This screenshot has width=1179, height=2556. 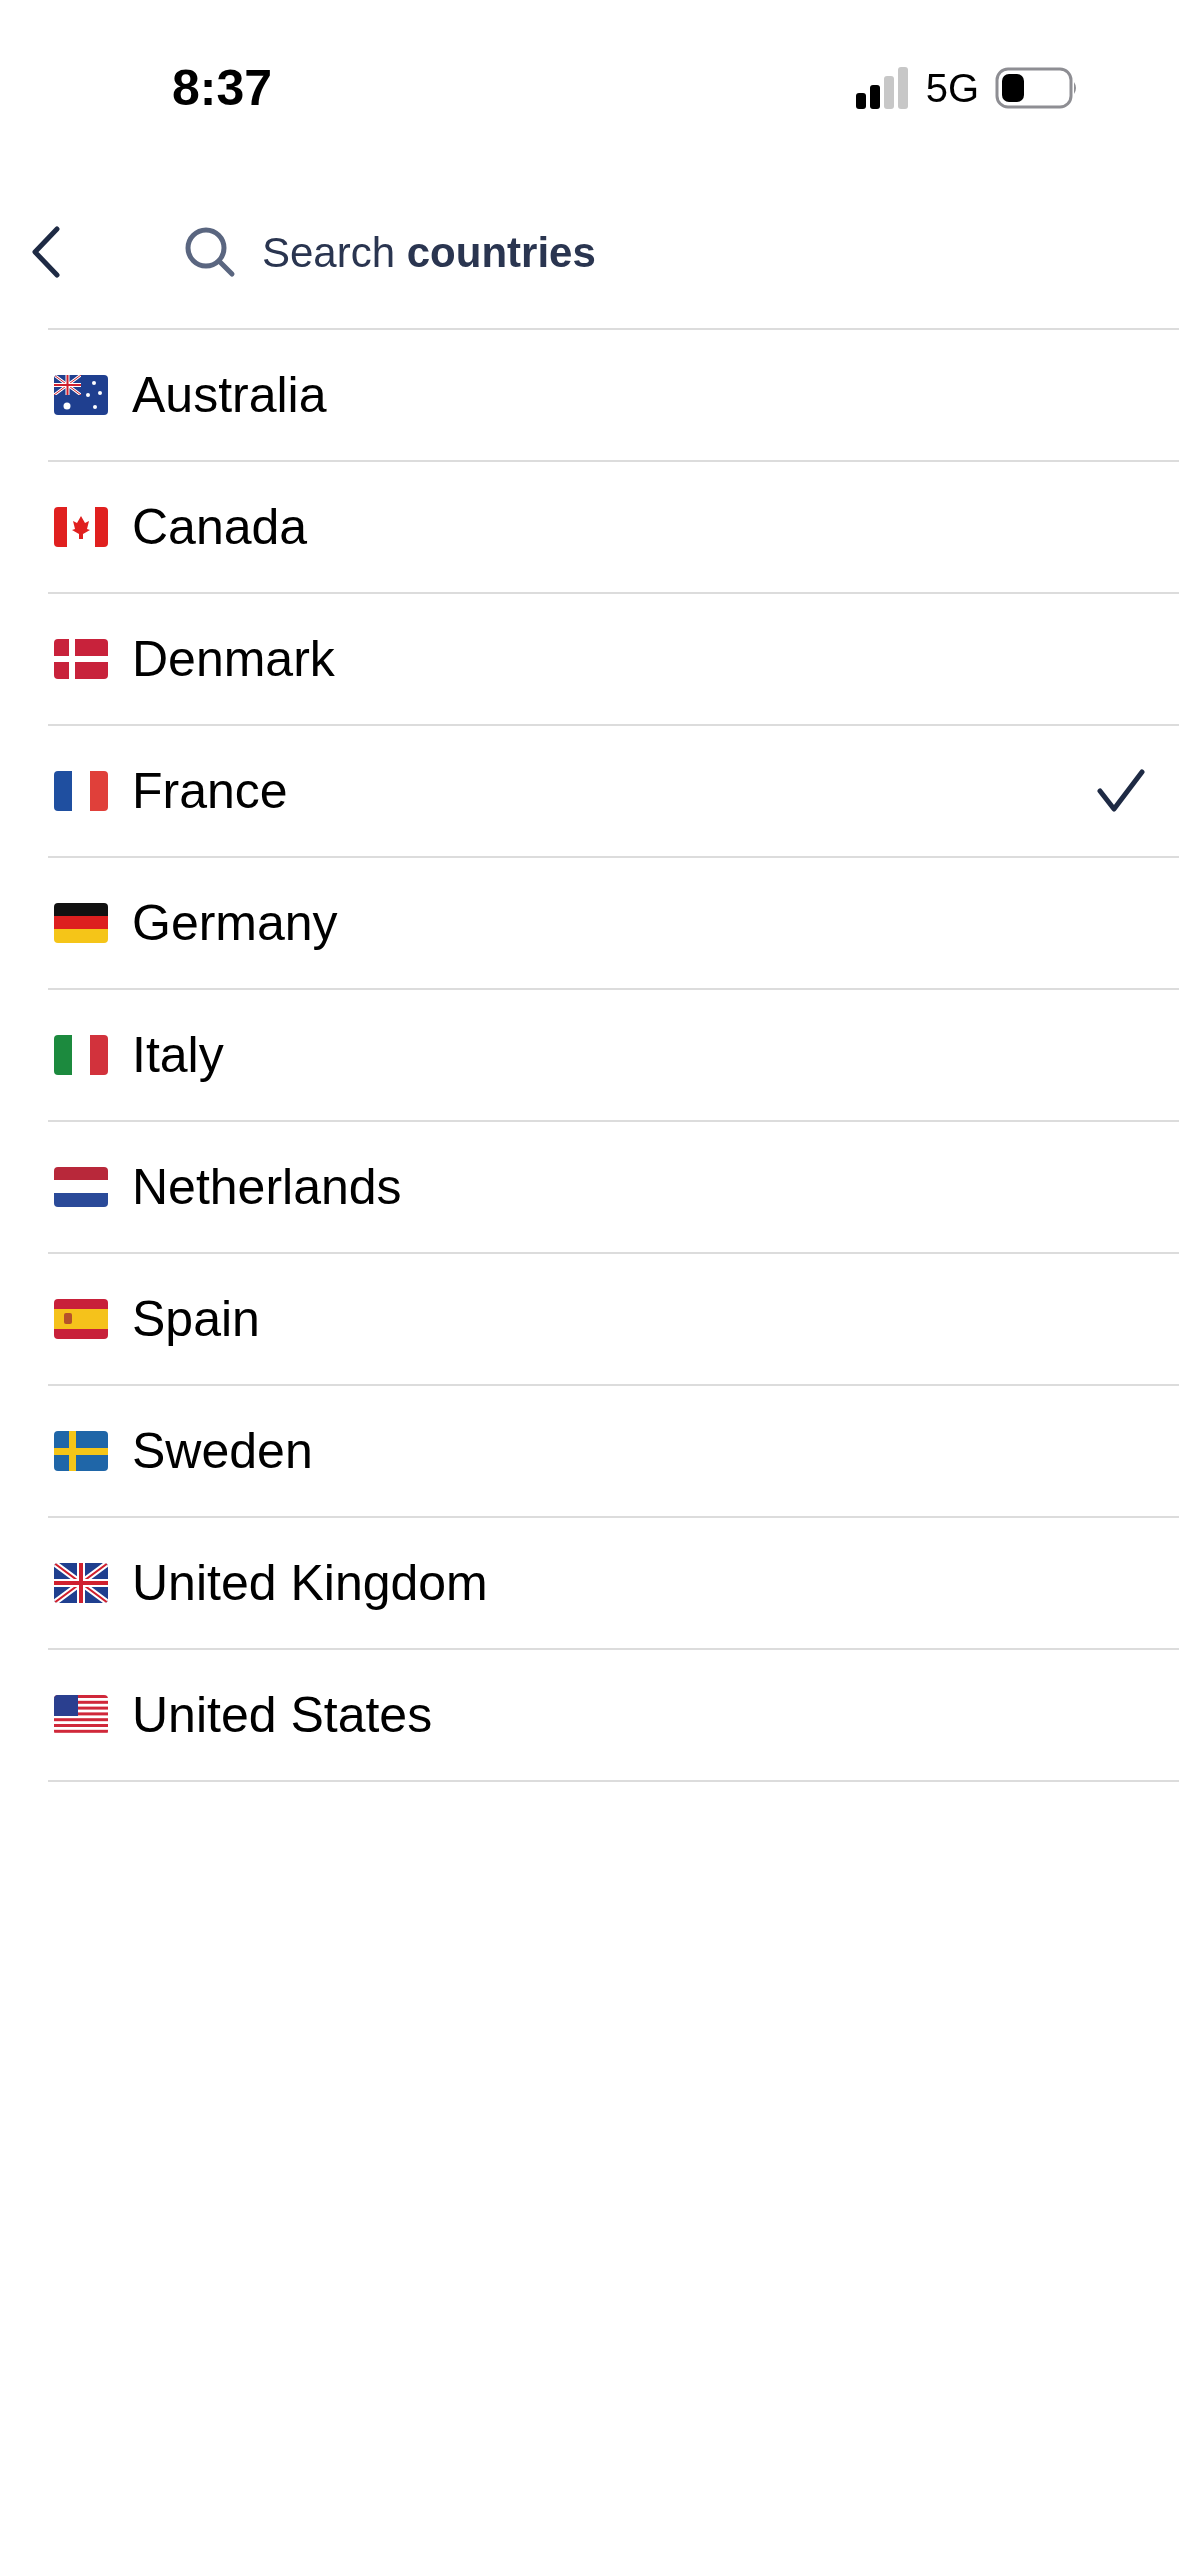 I want to click on country-row: Spain, so click(x=613, y=1320).